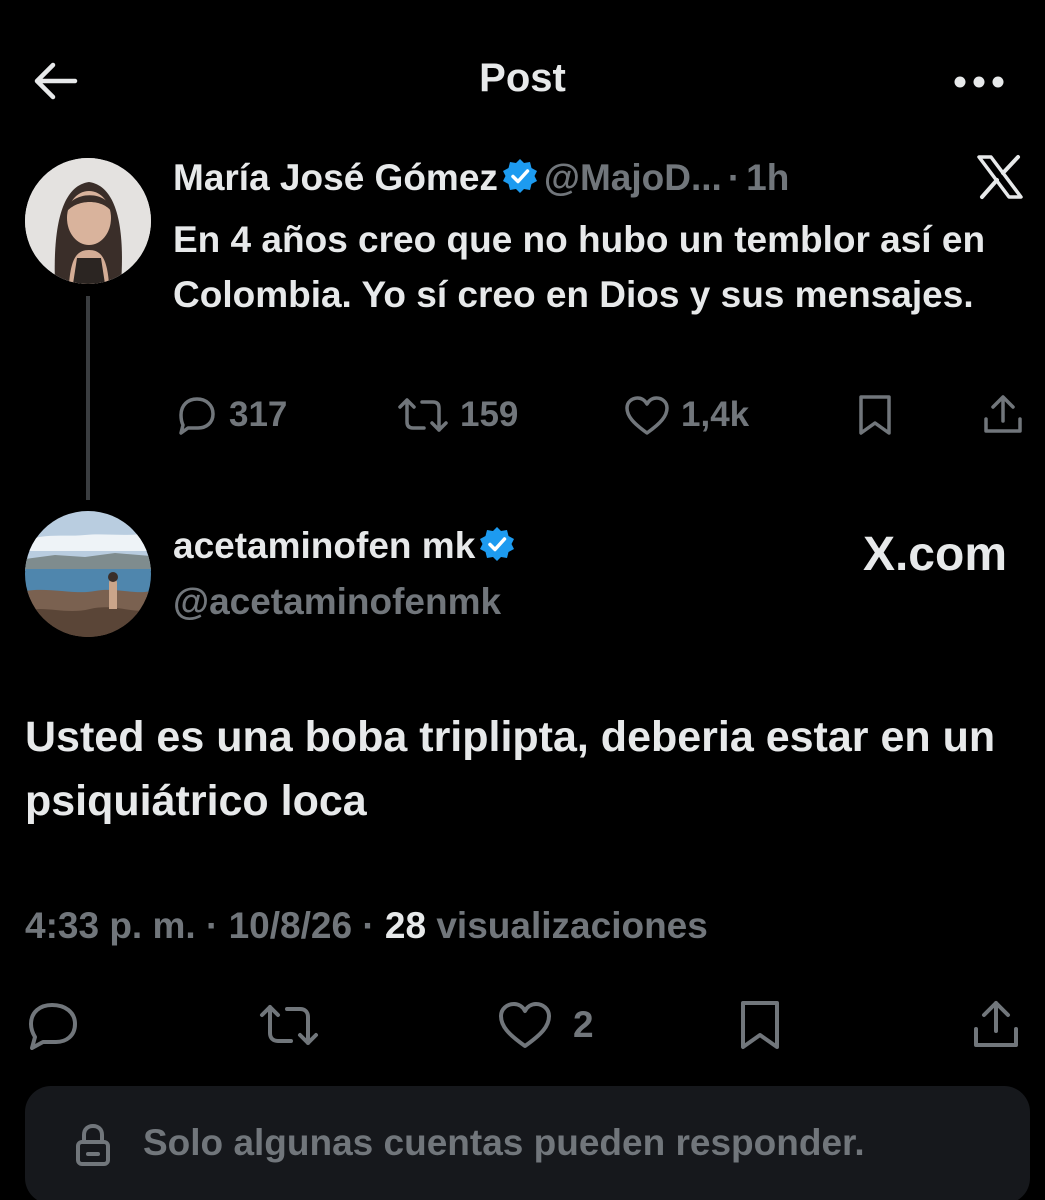 The image size is (1045, 1200). I want to click on x-logo-icon, so click(1000, 177).